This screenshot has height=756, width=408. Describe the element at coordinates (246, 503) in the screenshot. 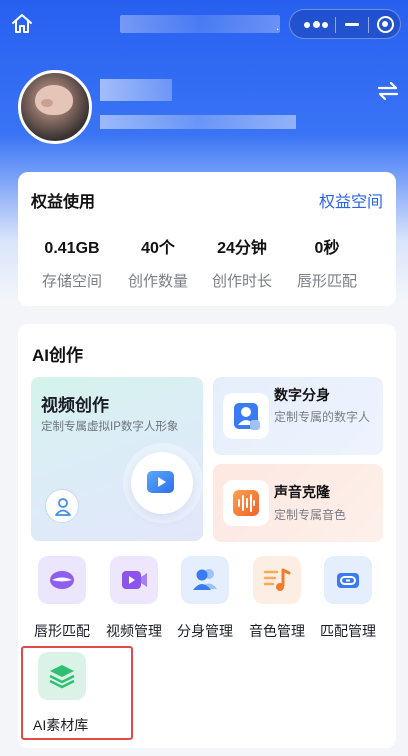

I see `voice-clone-icon` at that location.